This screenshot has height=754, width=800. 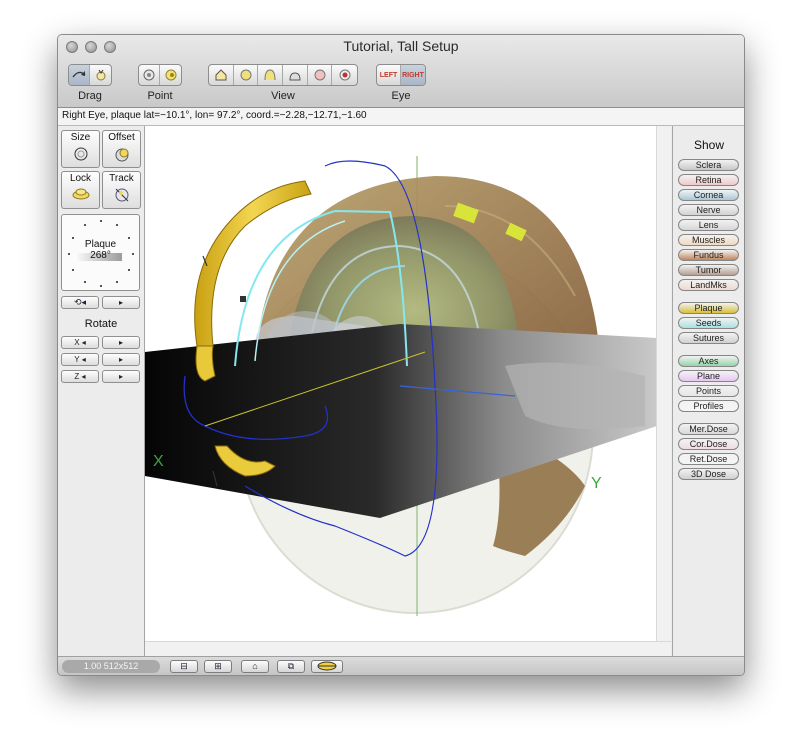 I want to click on lock-label: Lock, so click(x=80, y=178).